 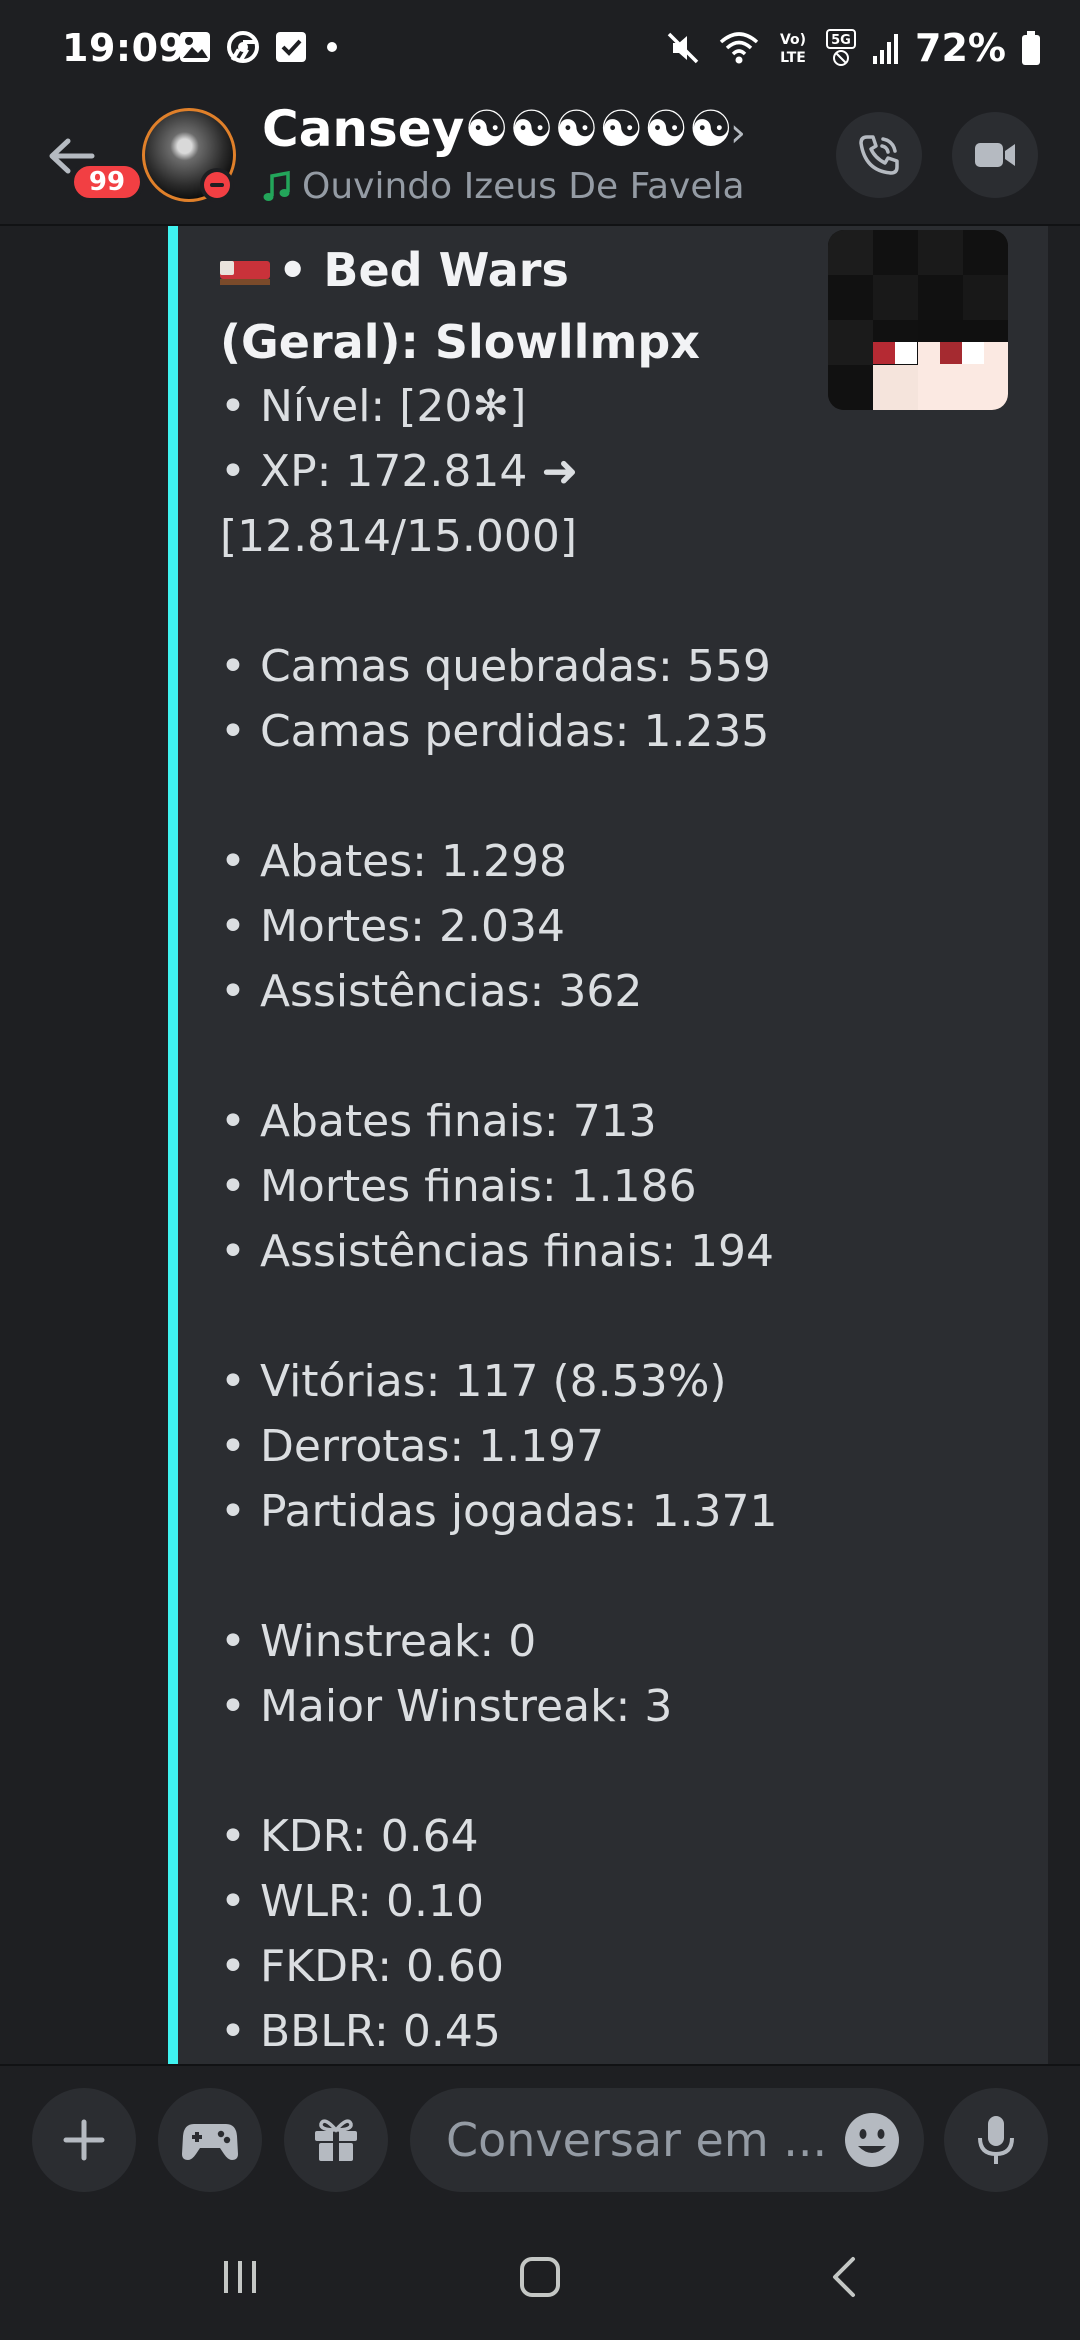 I want to click on stat-kills: • Abates: 1.298, so click(x=393, y=861).